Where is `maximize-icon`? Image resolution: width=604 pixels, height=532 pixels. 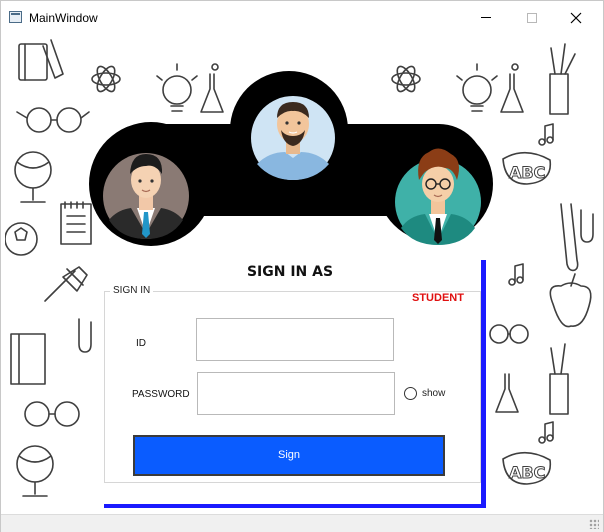
maximize-icon is located at coordinates (532, 17).